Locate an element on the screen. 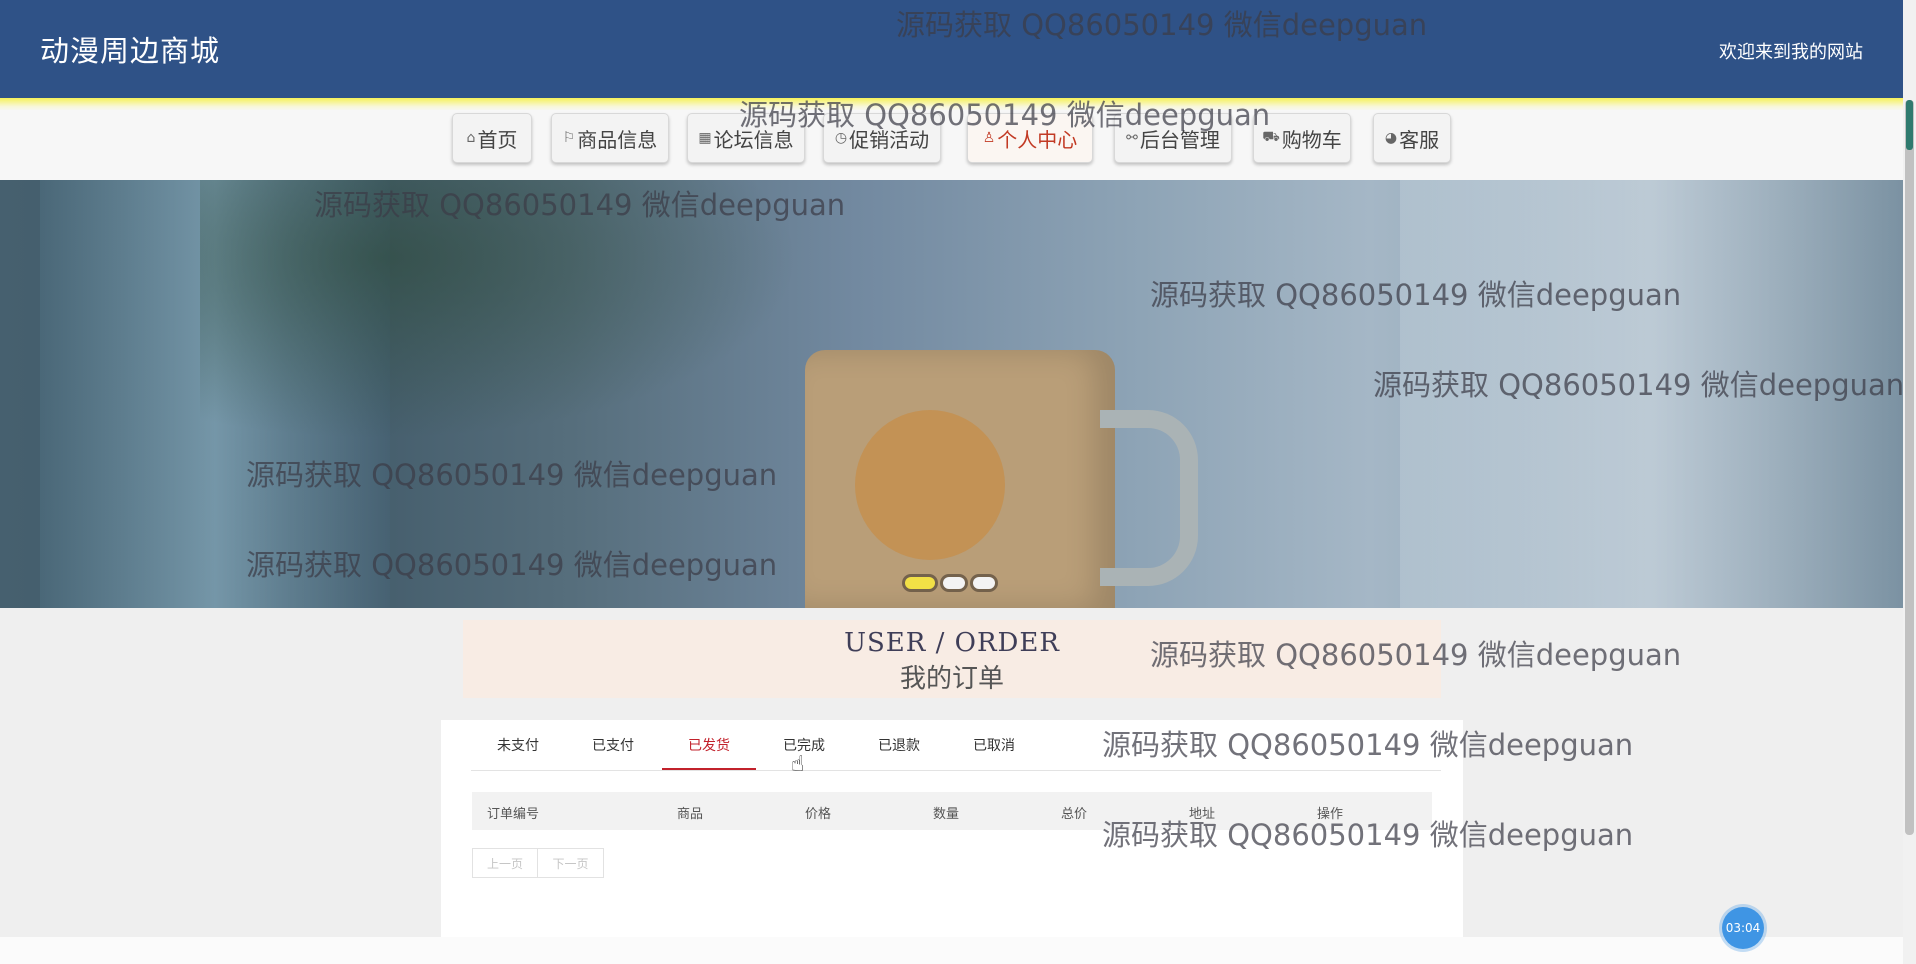  mouse-cursor-icon: ☝ is located at coordinates (798, 764).